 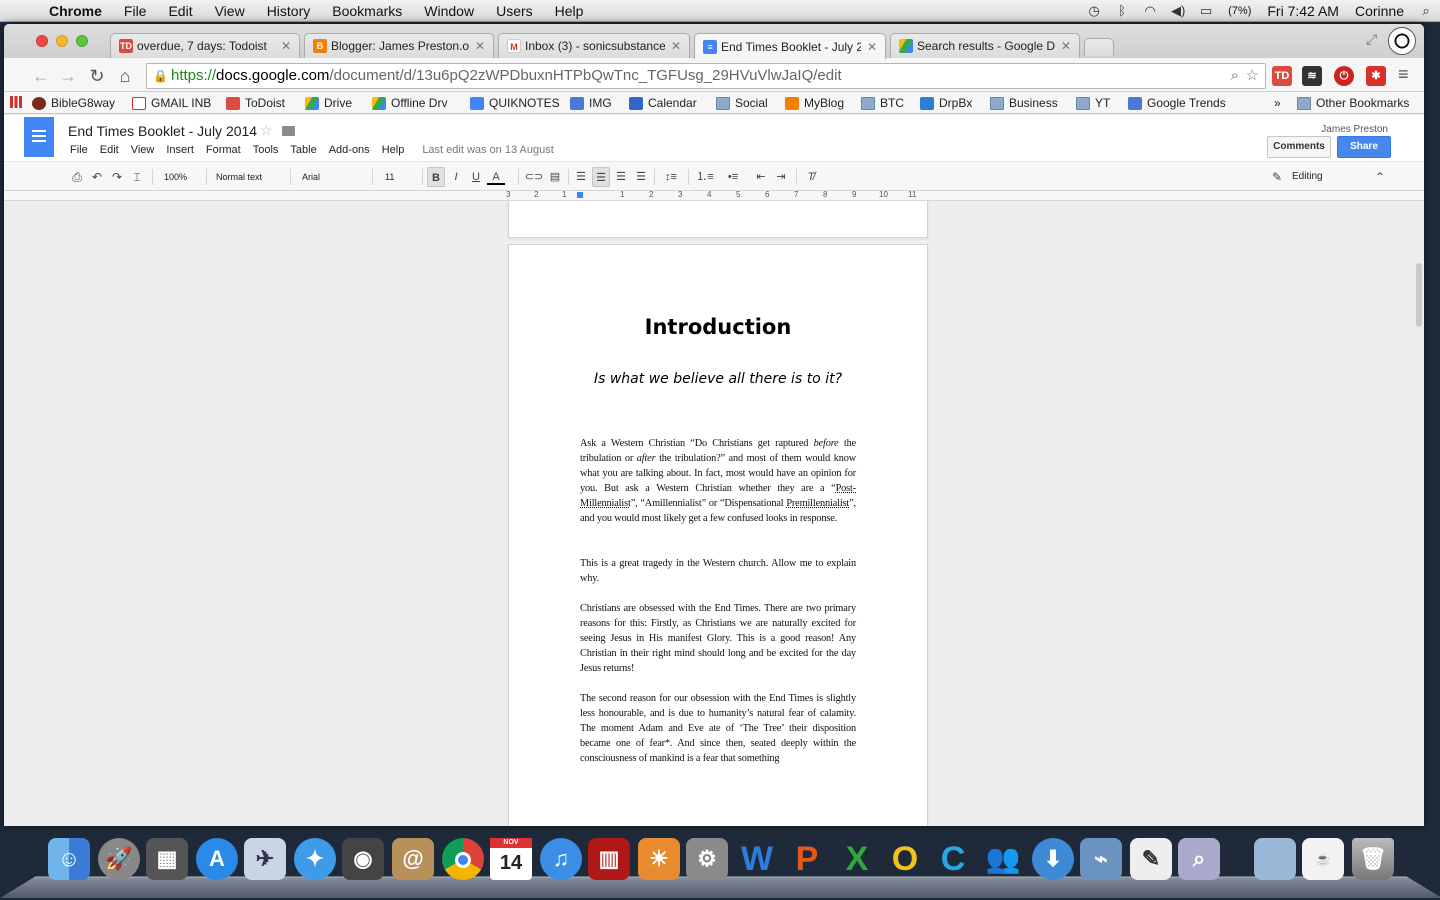 What do you see at coordinates (790, 46) in the screenshot?
I see `tab-docs: ≡ End Times Booklet - July 2 ✕` at bounding box center [790, 46].